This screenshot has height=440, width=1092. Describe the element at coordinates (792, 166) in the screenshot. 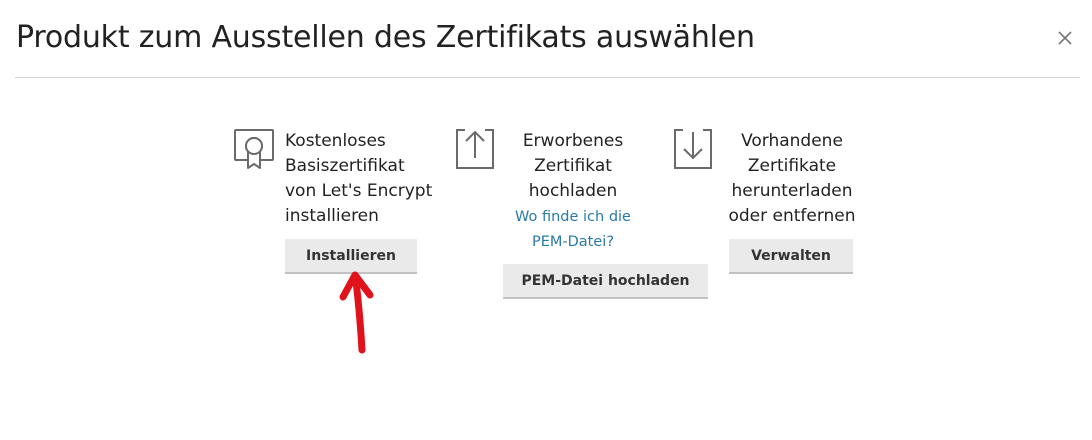

I see `text-line: Zertifikate` at that location.